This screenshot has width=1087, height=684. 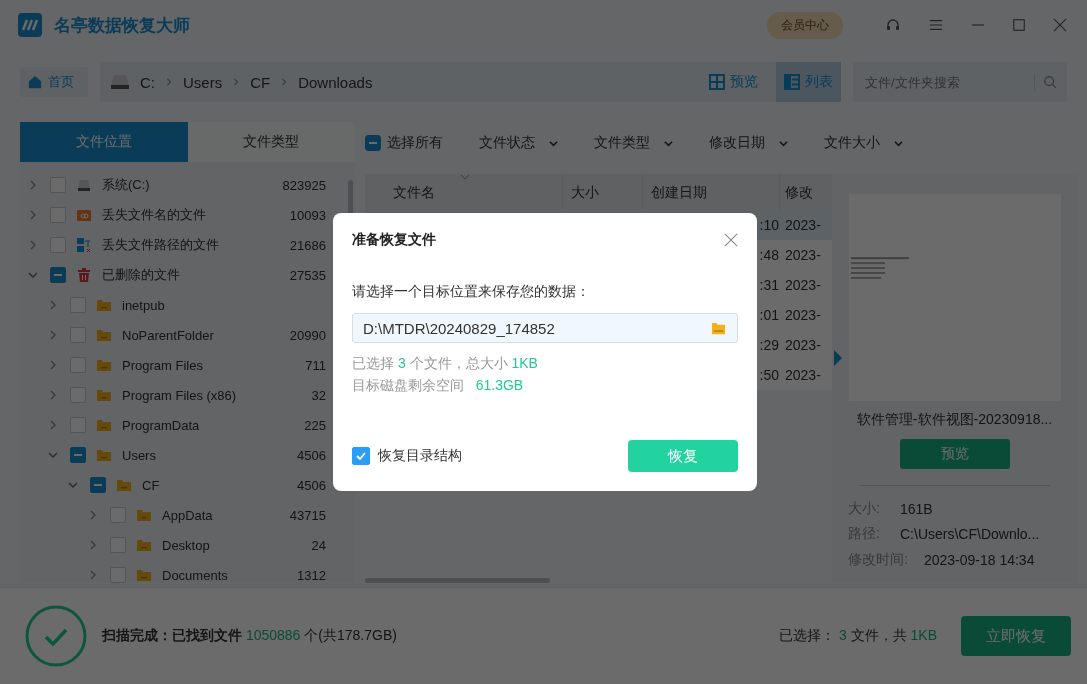 I want to click on recover-now-button: 立即恢复, so click(x=1016, y=636).